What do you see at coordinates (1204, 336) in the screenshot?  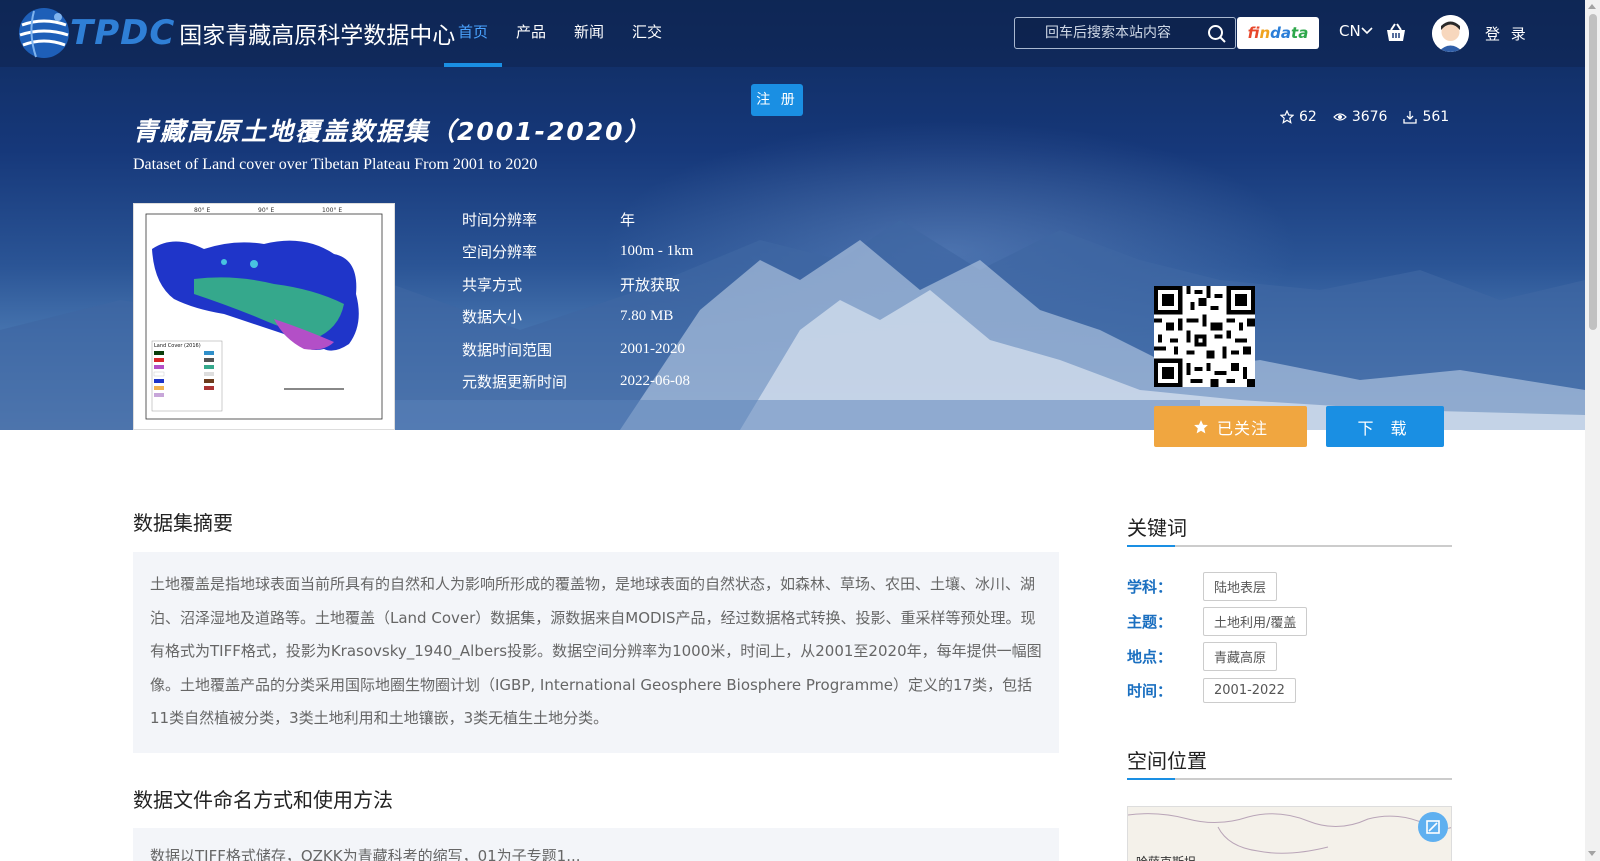 I see `qr-code-icon` at bounding box center [1204, 336].